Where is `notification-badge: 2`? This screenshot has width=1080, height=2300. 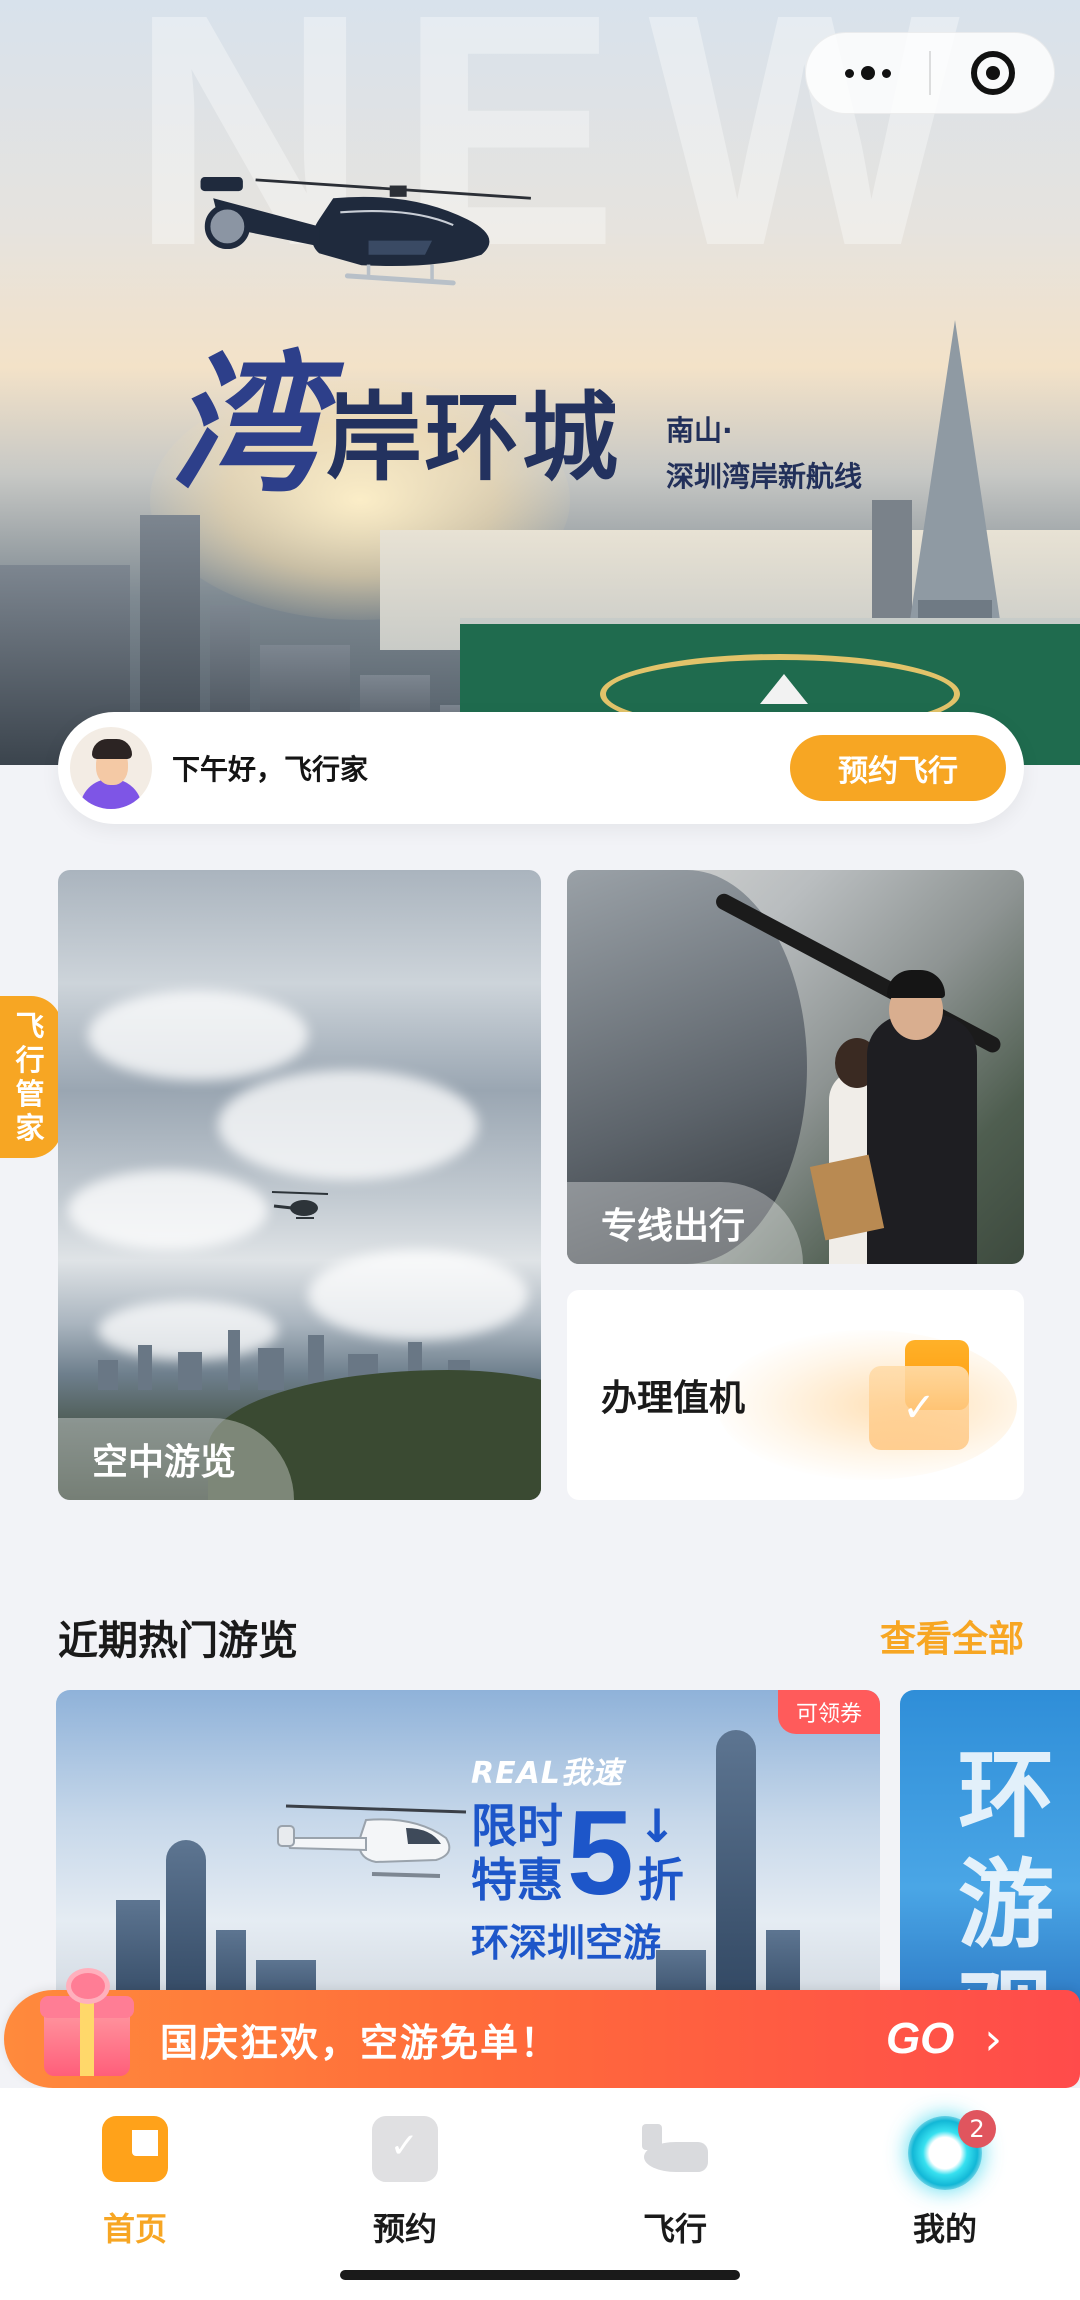
notification-badge: 2 is located at coordinates (977, 2129).